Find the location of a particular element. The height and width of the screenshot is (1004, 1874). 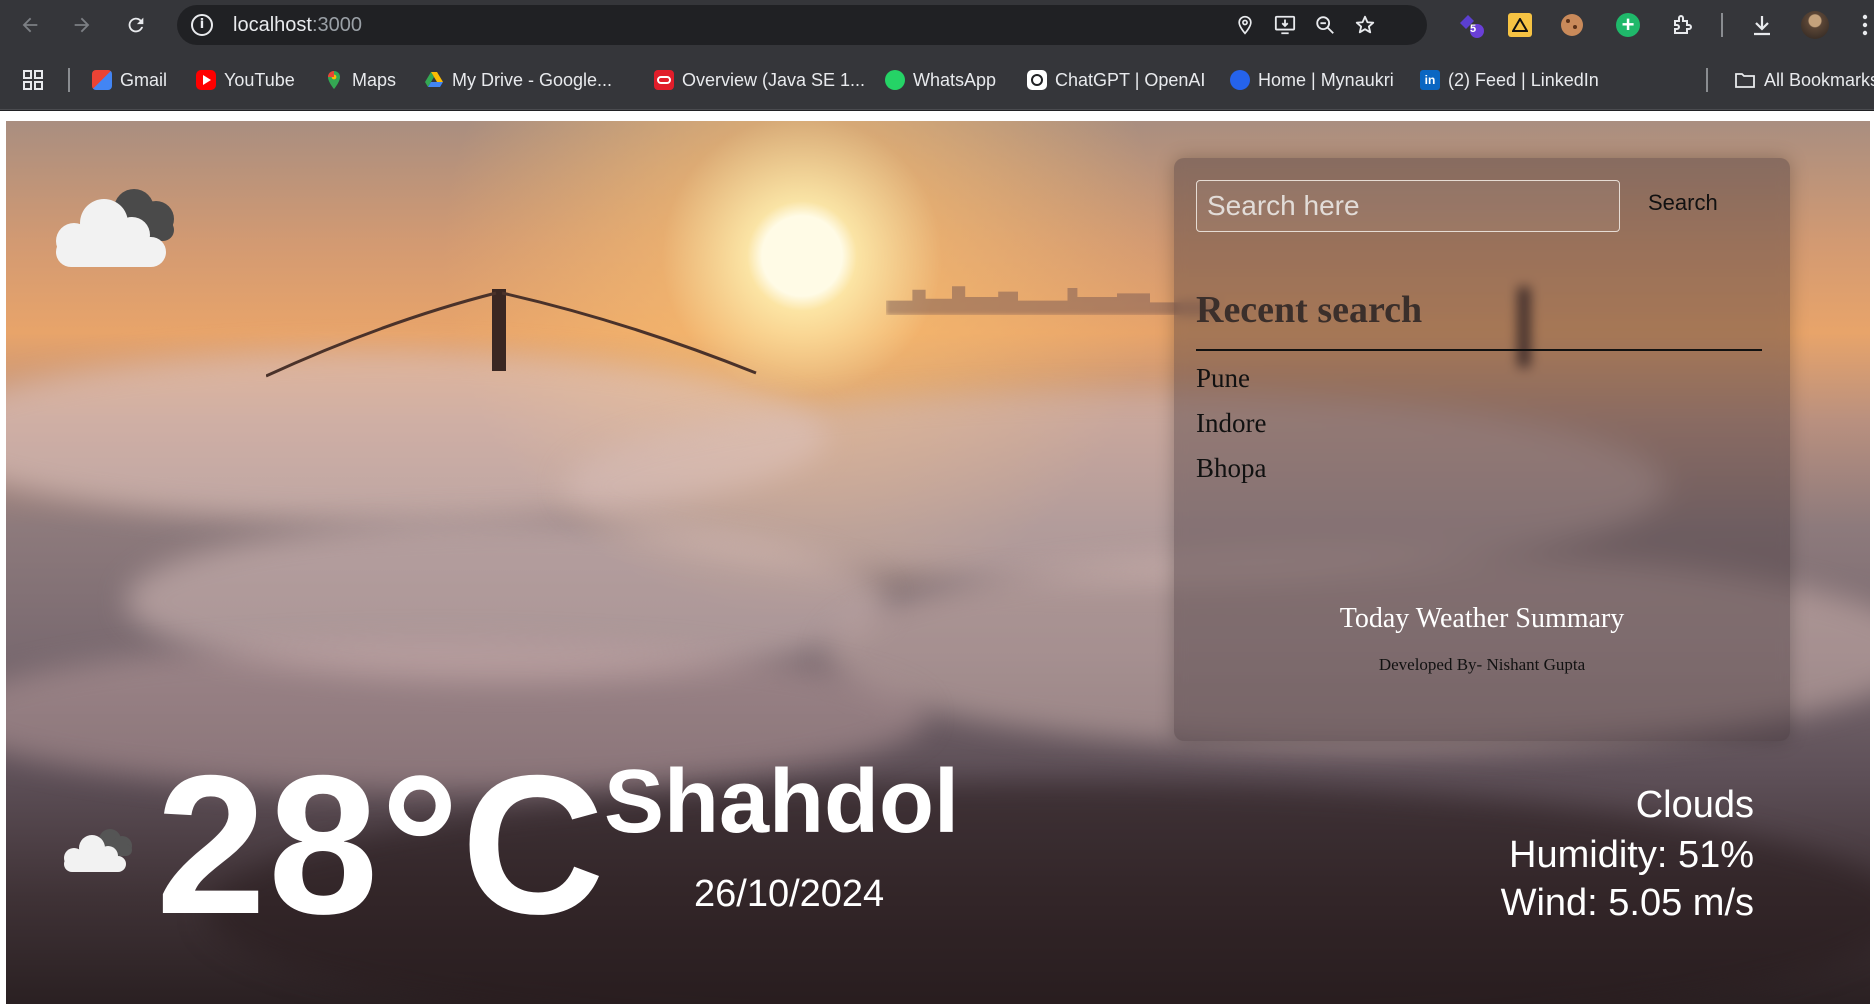

extension-badge-count: 5 is located at coordinates (1473, 29).